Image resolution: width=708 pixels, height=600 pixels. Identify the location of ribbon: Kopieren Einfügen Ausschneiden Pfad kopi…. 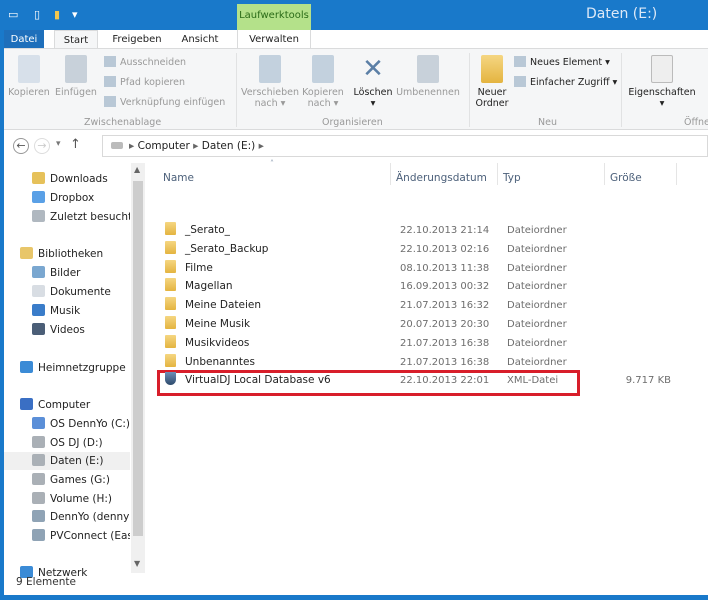
(356, 89).